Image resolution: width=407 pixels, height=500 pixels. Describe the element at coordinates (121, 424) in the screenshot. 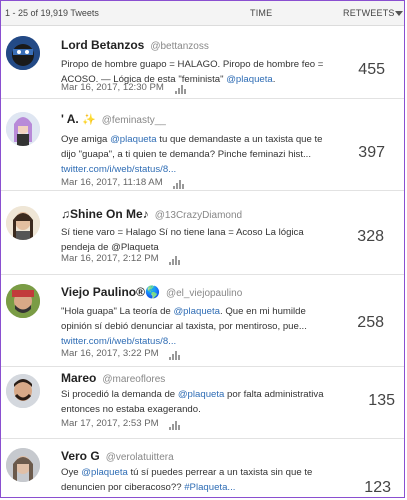

I see `tweet-date: Mar 17, 2017, 2:53 PM` at that location.